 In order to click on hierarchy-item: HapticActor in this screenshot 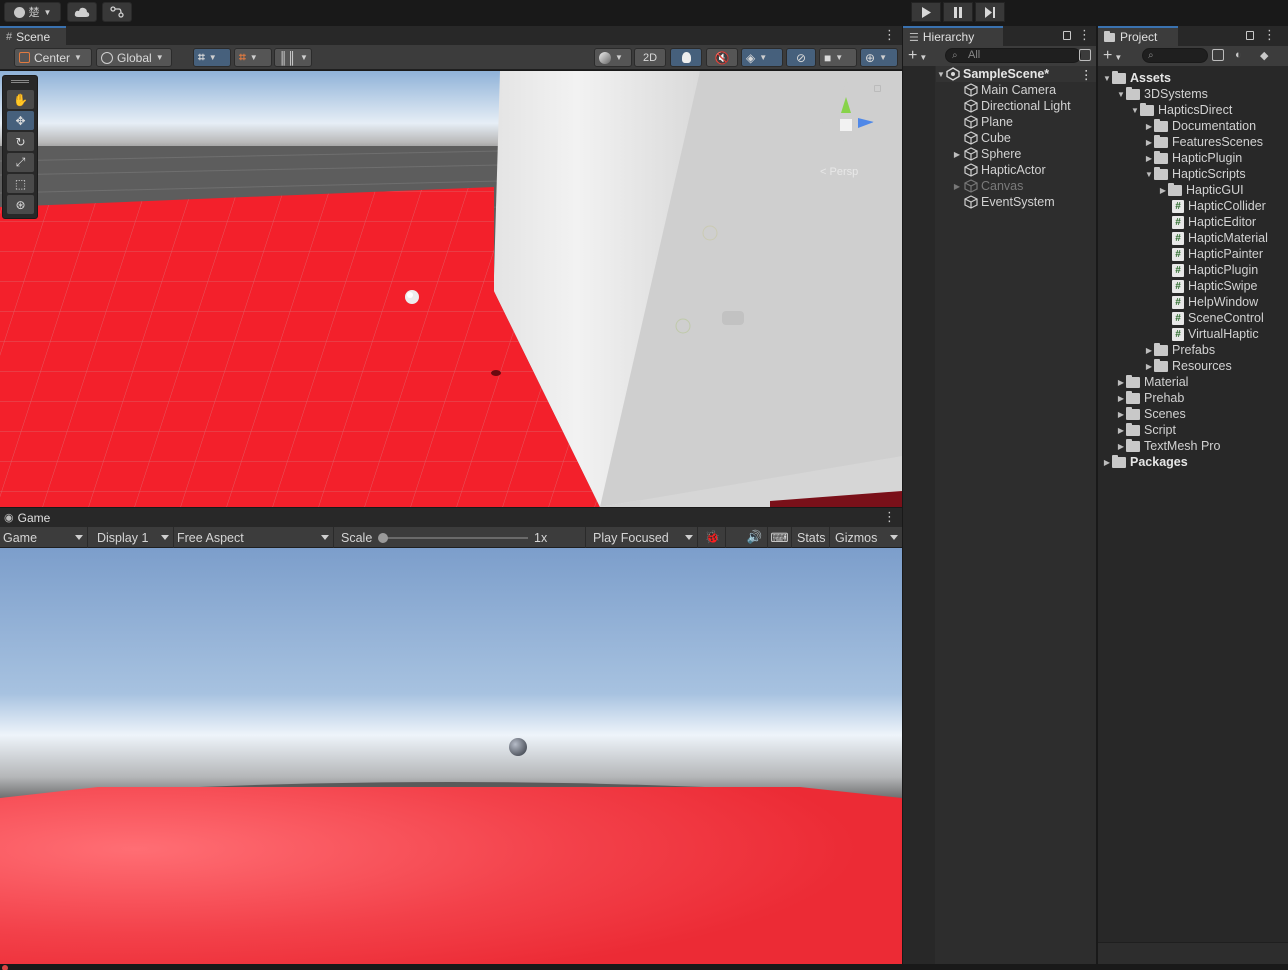, I will do `click(1000, 170)`.